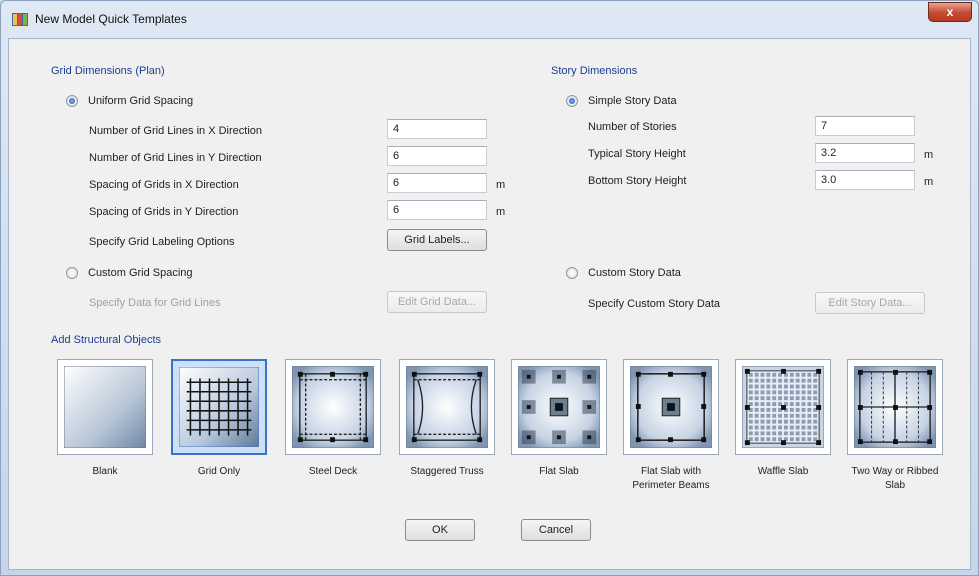 The width and height of the screenshot is (979, 576). I want to click on template-blank, so click(105, 407).